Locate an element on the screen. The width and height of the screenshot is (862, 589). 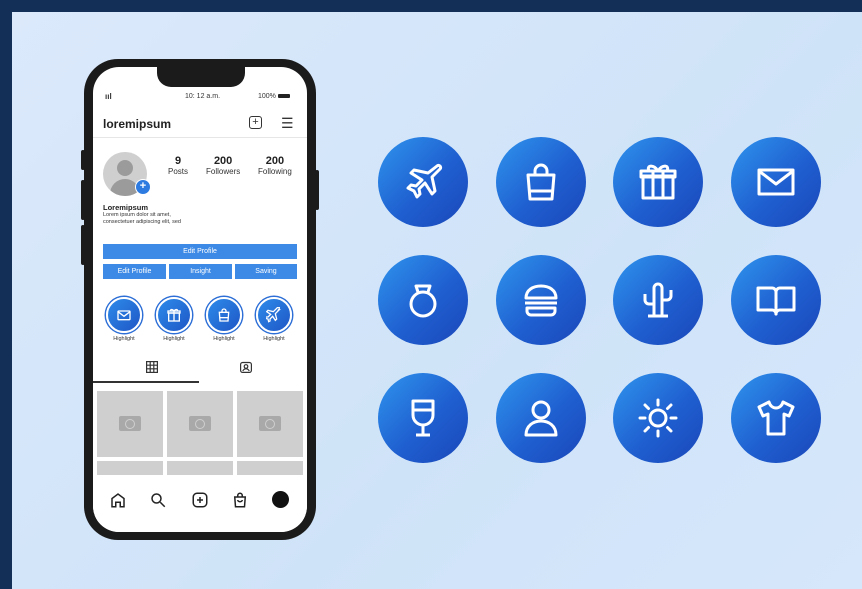
search-icon is located at coordinates (158, 500).